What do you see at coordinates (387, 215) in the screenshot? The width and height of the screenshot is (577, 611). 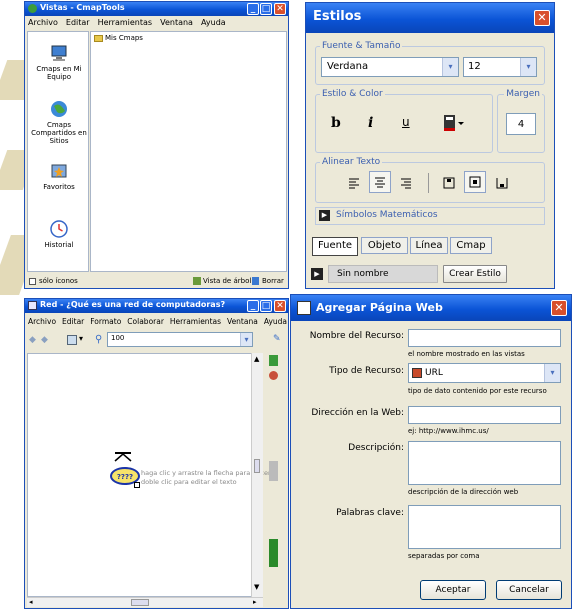 I see `math-symbols-label: Símbolos Matemáticos` at bounding box center [387, 215].